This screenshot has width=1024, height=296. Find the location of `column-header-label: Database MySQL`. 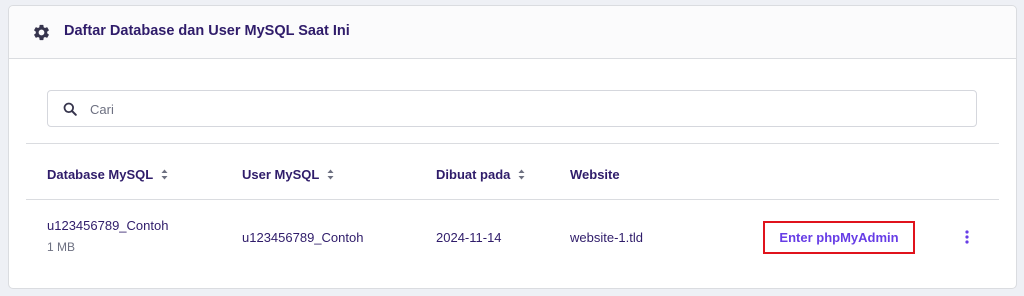

column-header-label: Database MySQL is located at coordinates (100, 174).